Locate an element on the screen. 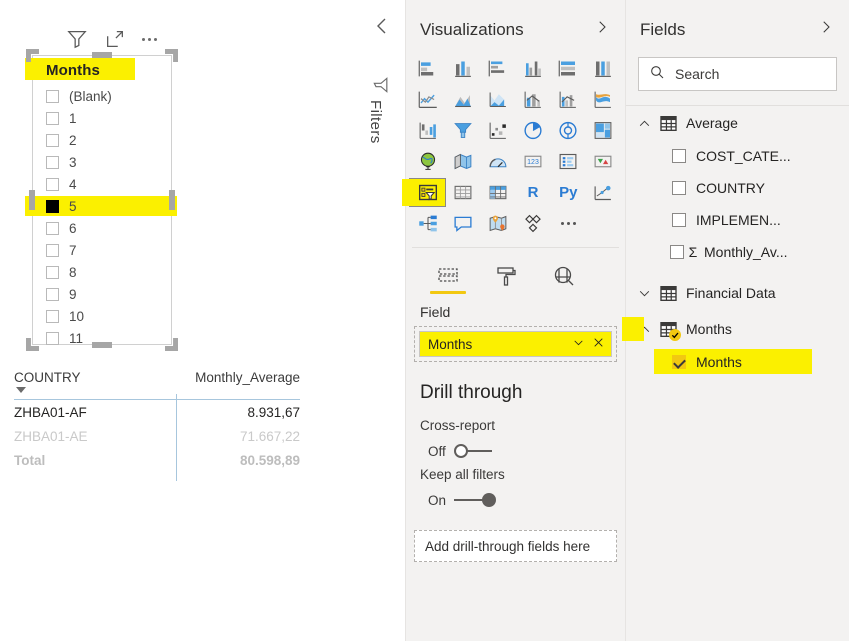  field-checkbox-checked is located at coordinates (679, 362).